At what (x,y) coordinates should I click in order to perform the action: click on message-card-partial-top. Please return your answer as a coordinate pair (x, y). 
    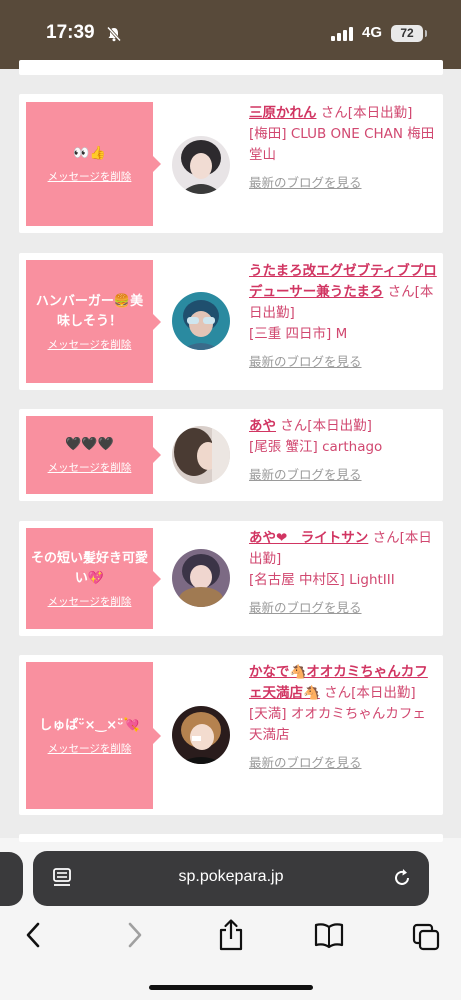
    Looking at the image, I should click on (231, 67).